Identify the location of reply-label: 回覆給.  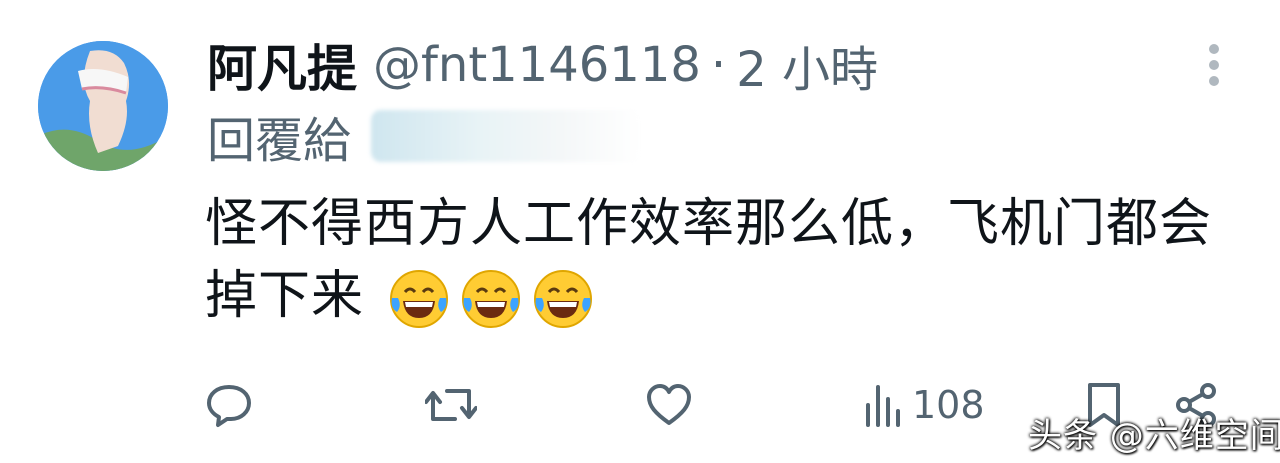
(279, 141).